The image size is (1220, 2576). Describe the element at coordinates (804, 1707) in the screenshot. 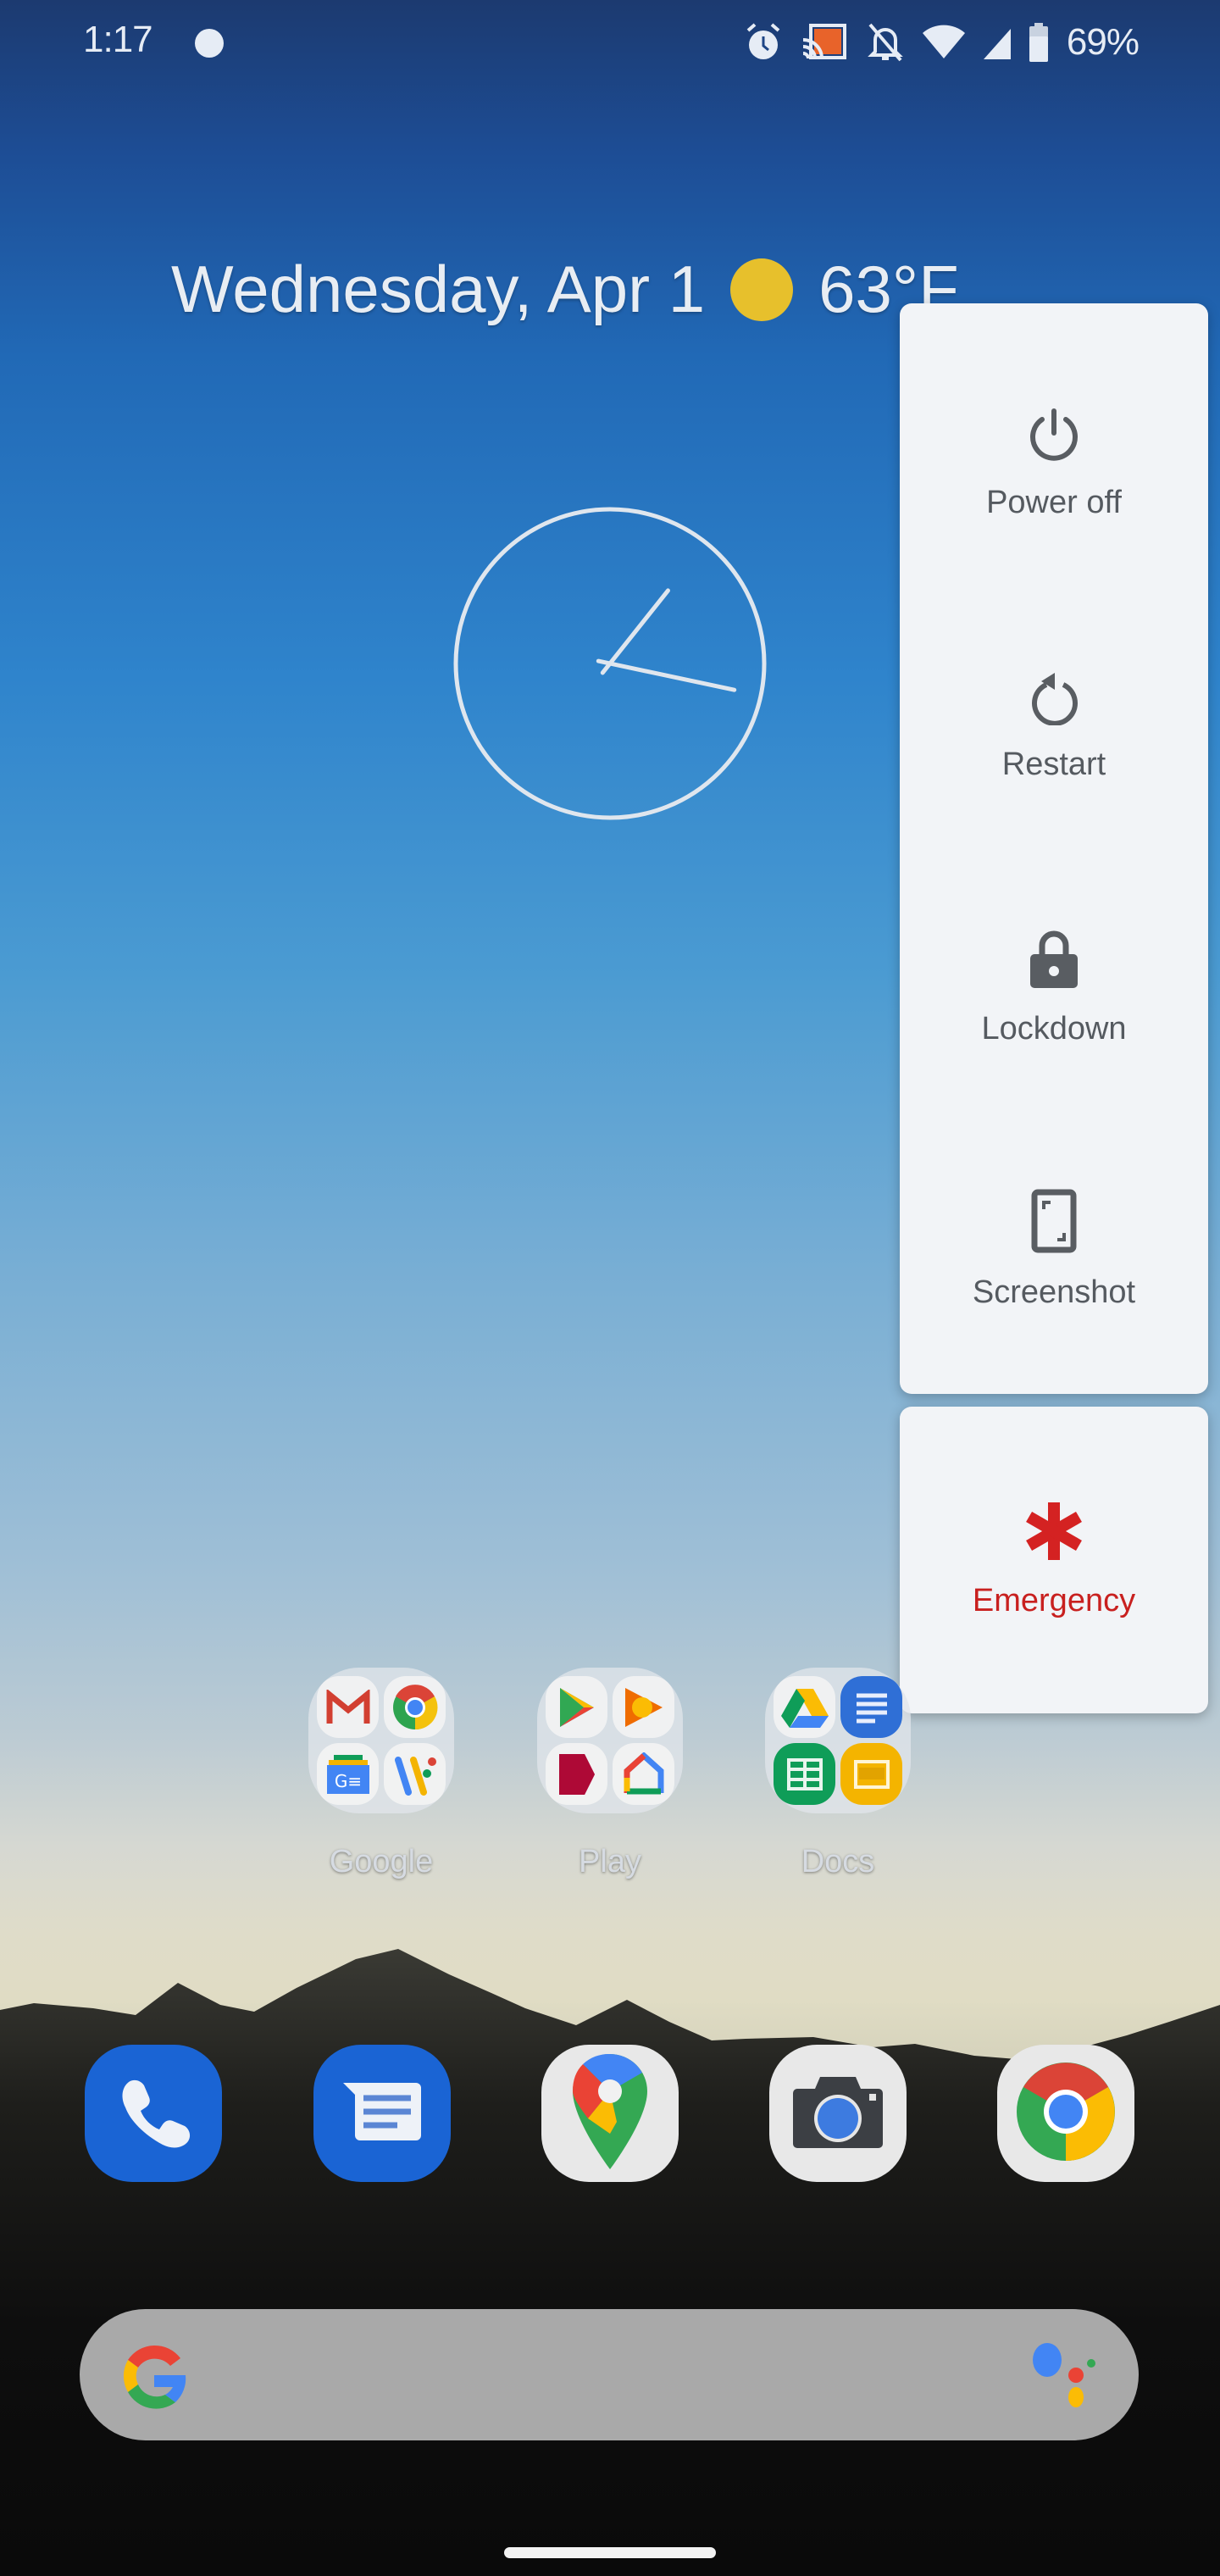

I see `drive-icon` at that location.